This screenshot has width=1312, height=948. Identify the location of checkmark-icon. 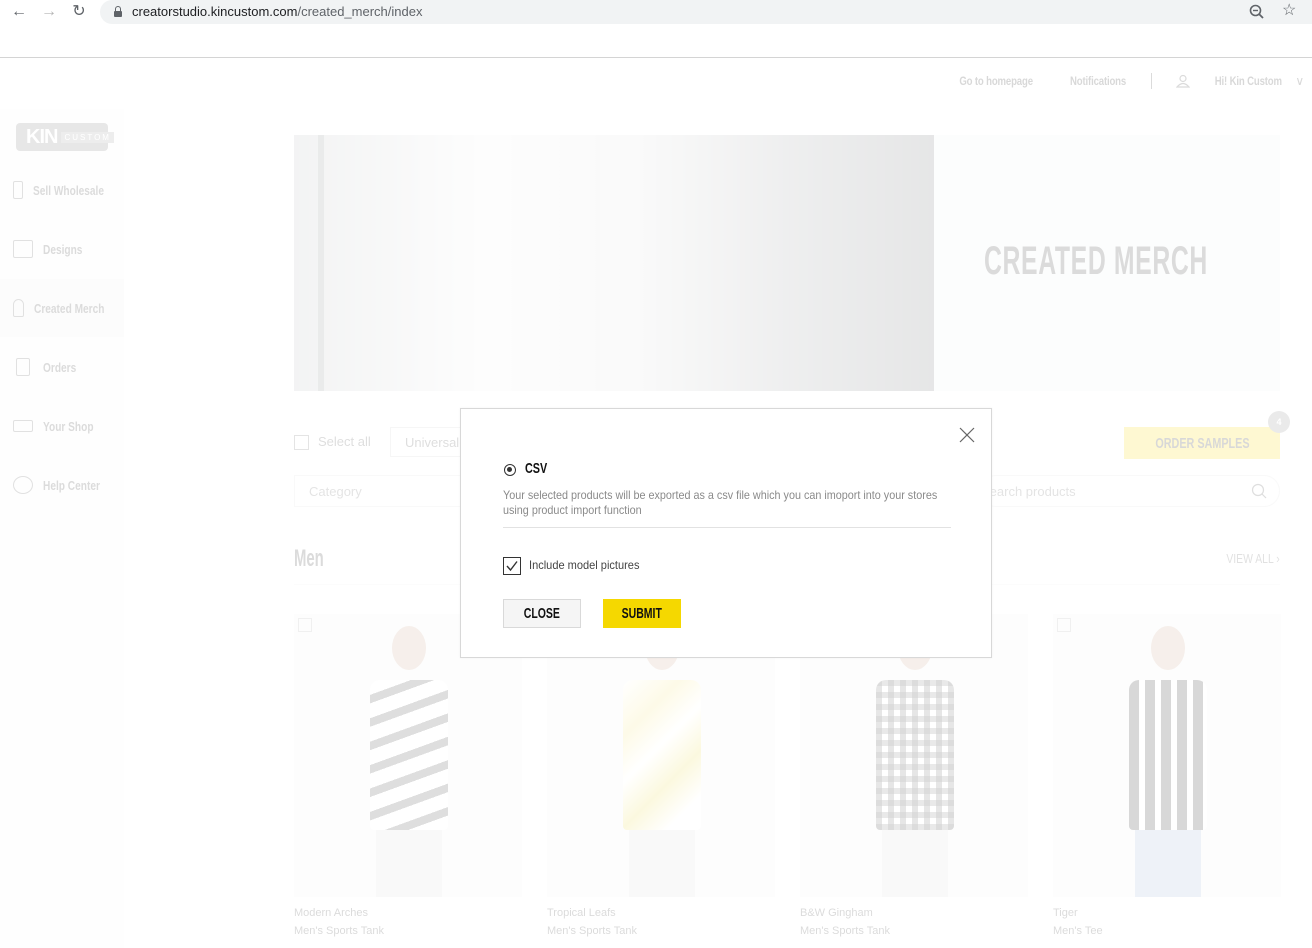
(512, 566).